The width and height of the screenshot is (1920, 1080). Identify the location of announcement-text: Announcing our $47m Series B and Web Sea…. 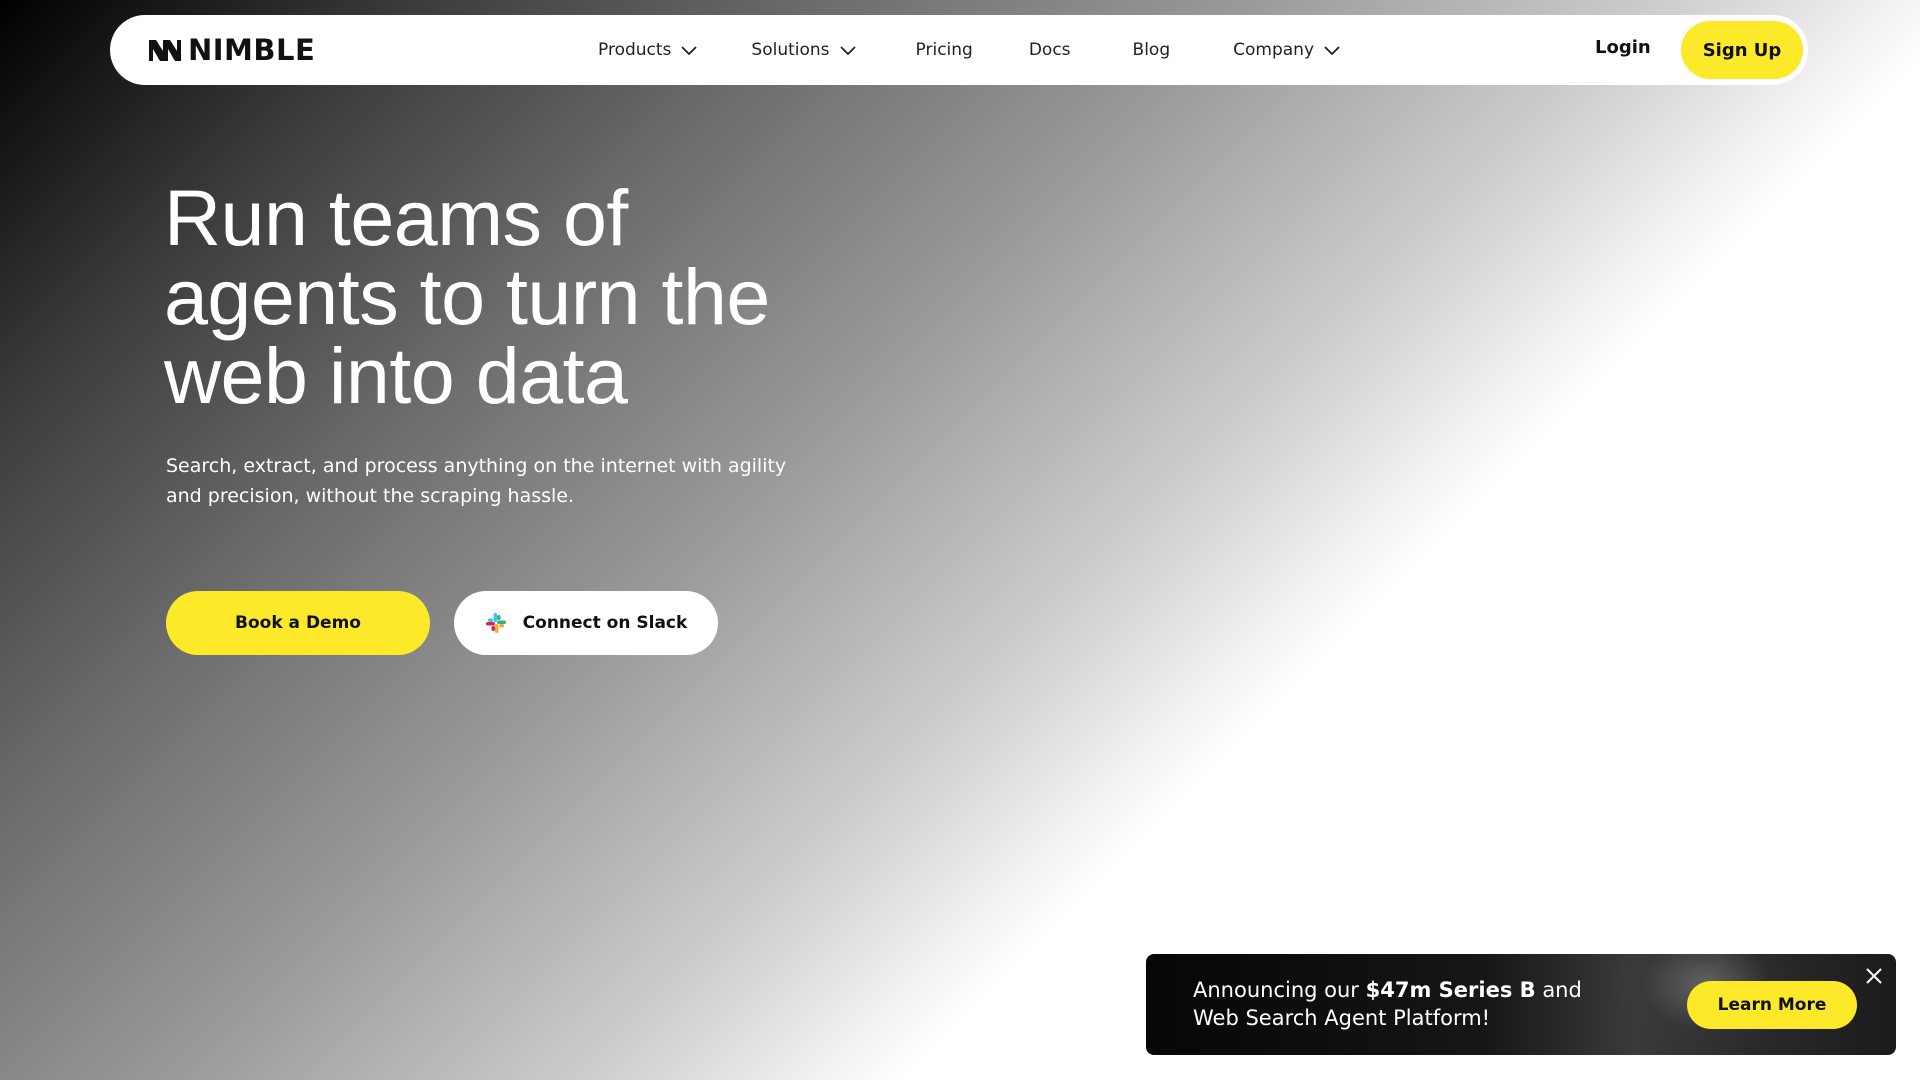
(1408, 1004).